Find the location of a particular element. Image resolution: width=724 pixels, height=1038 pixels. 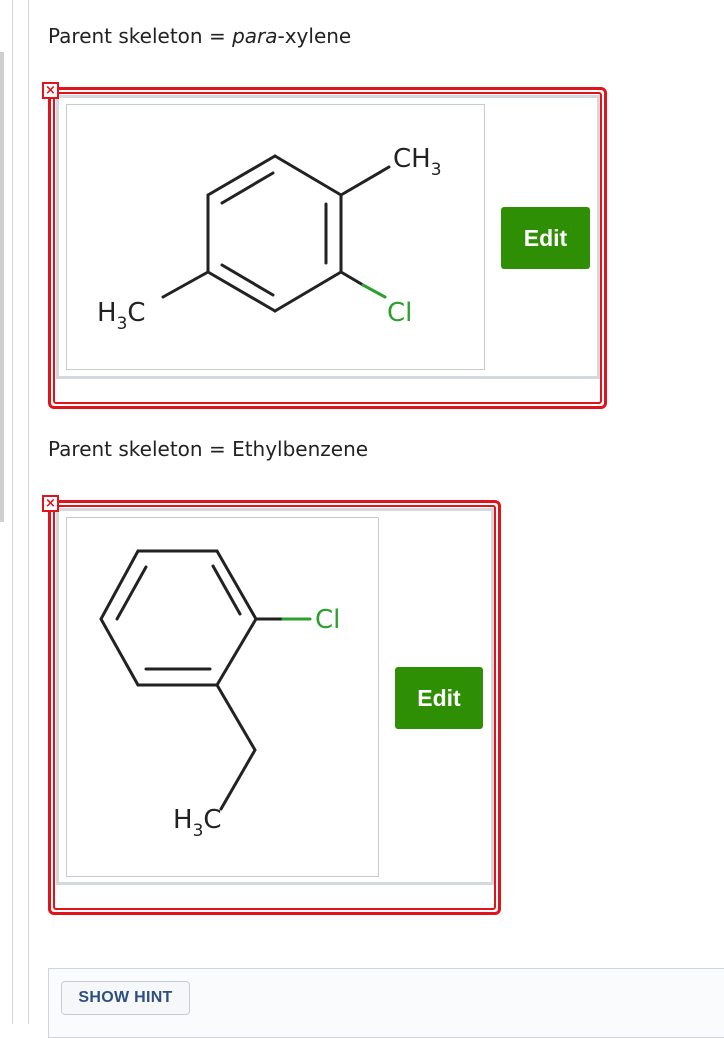

molecule-2-structure: Cl H3C is located at coordinates (219, 695).